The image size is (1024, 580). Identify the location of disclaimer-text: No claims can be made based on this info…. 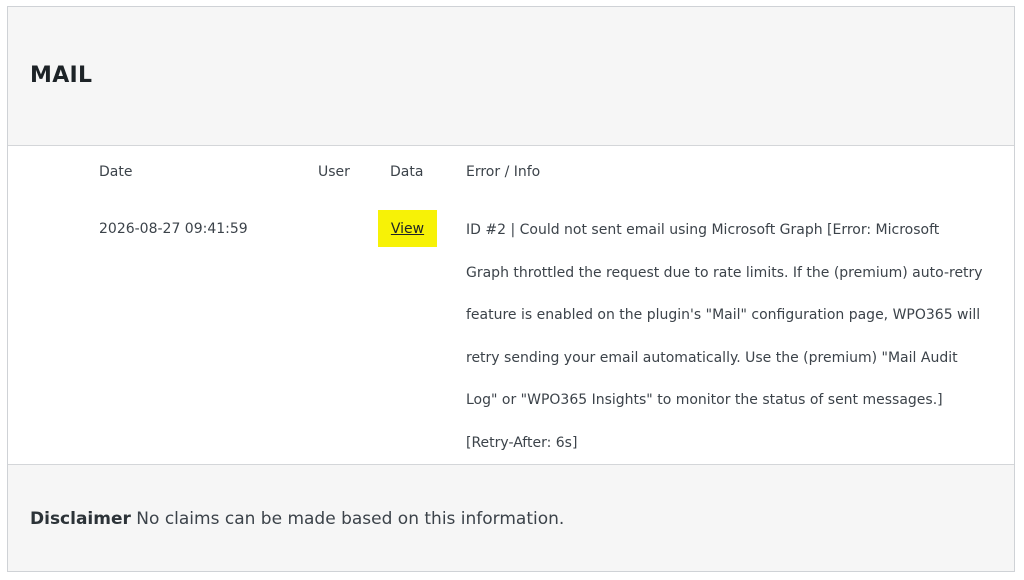
(350, 519).